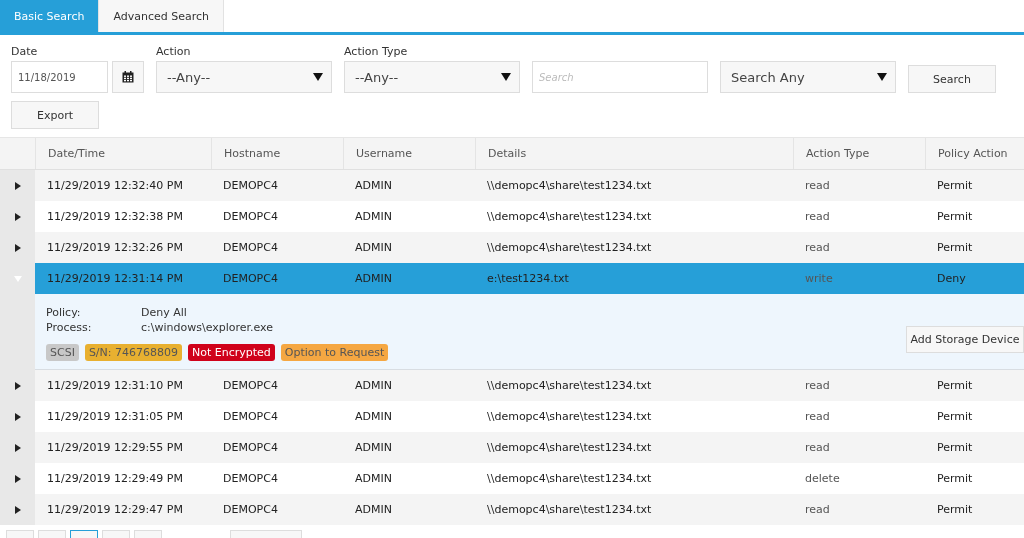  I want to click on search-field: Search, so click(620, 77).